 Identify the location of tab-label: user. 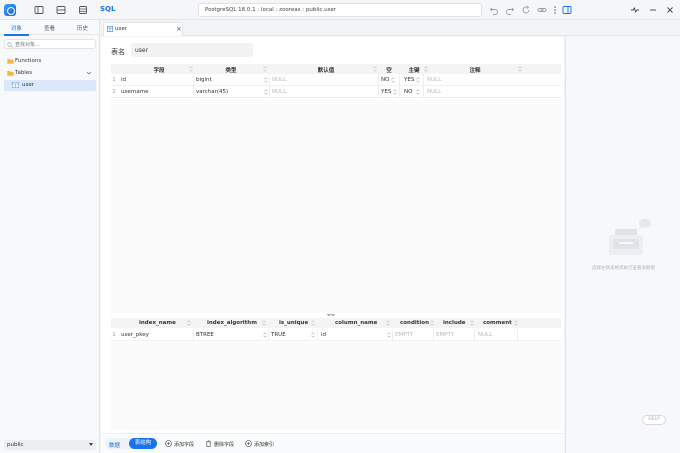
(121, 29).